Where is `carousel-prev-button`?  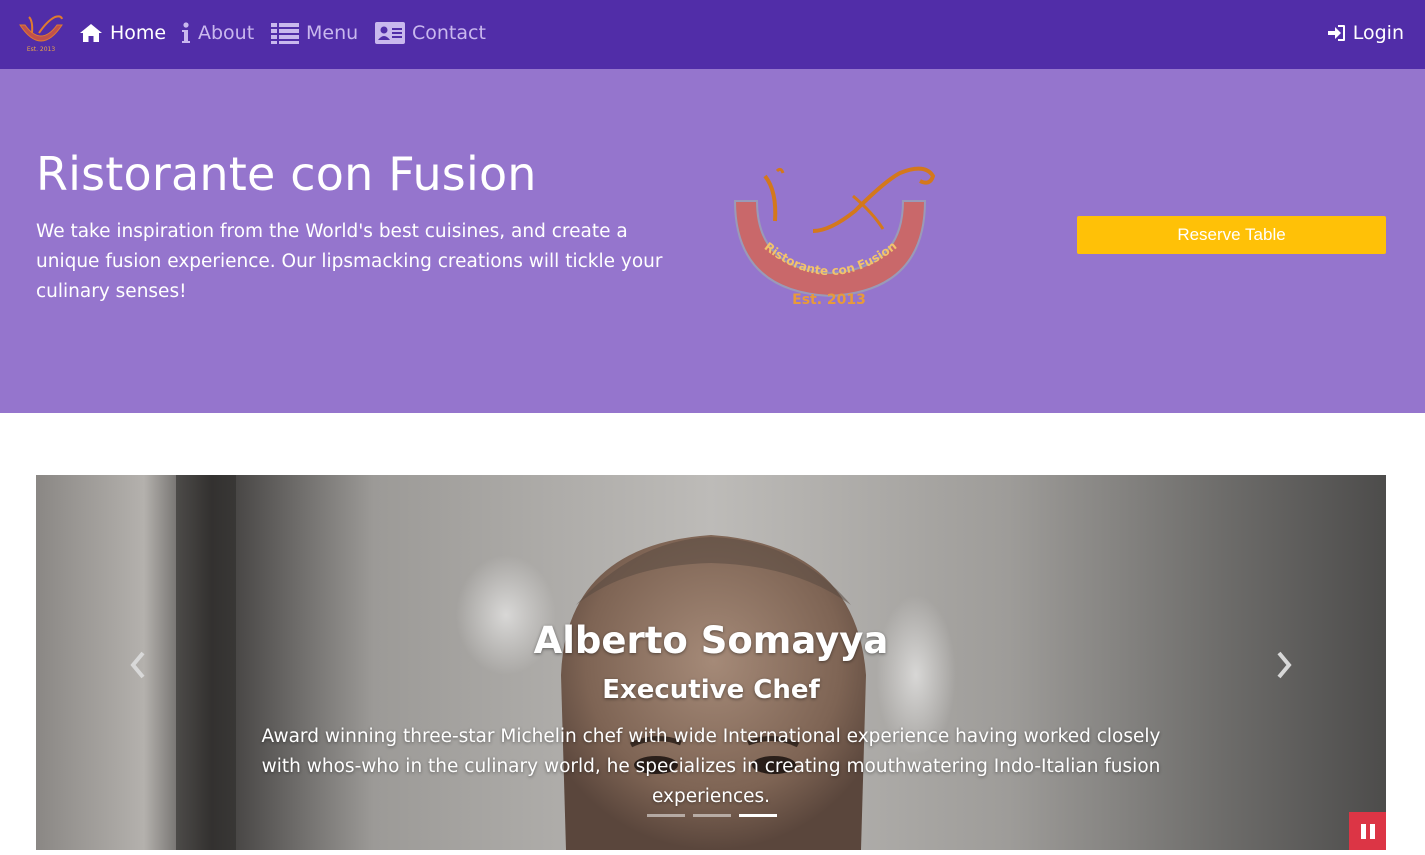 carousel-prev-button is located at coordinates (138, 665).